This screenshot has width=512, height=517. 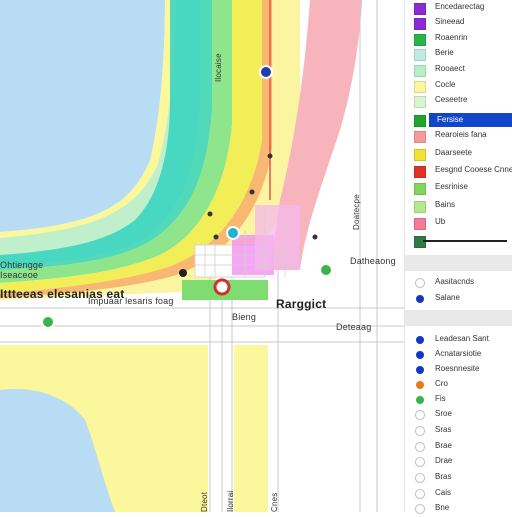 What do you see at coordinates (451, 99) in the screenshot?
I see `legend-label: Ceseetre` at bounding box center [451, 99].